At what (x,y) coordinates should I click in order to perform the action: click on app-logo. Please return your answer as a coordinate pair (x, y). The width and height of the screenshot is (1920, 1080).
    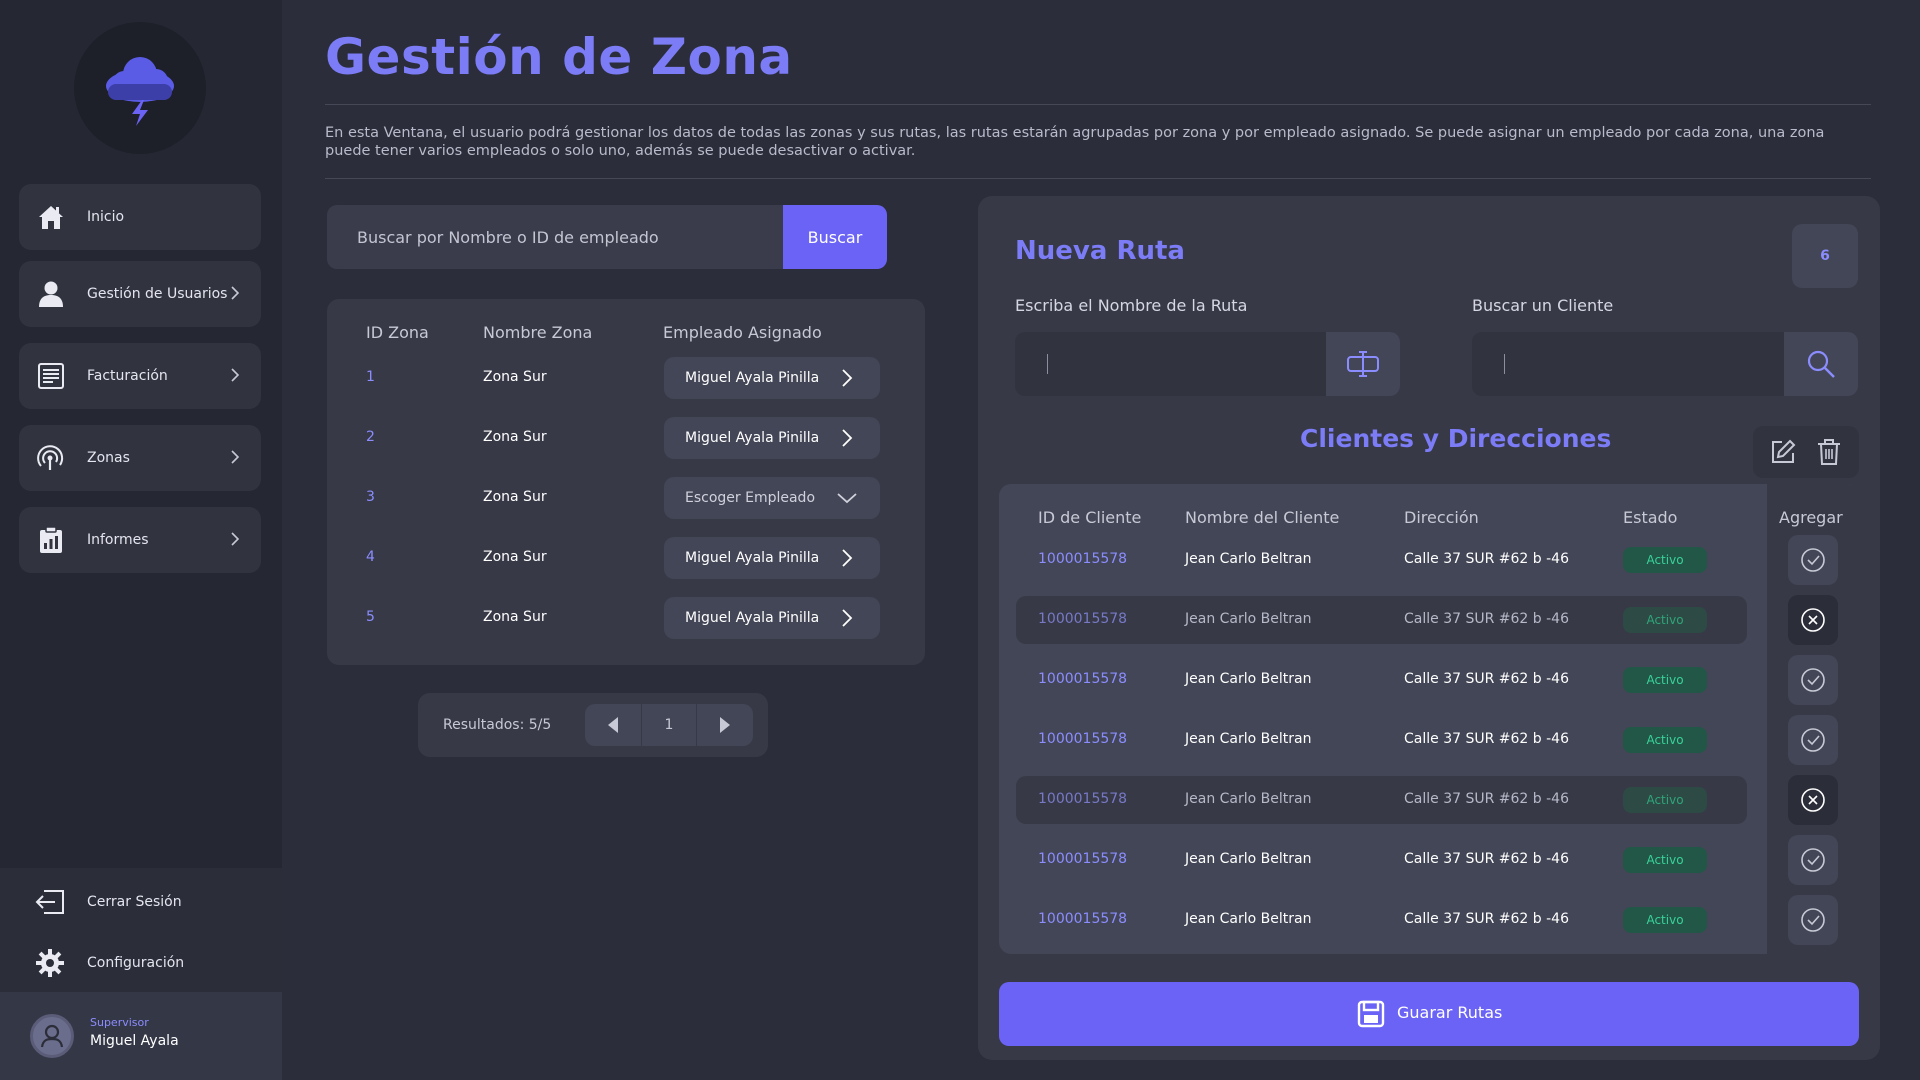
    Looking at the image, I should click on (140, 88).